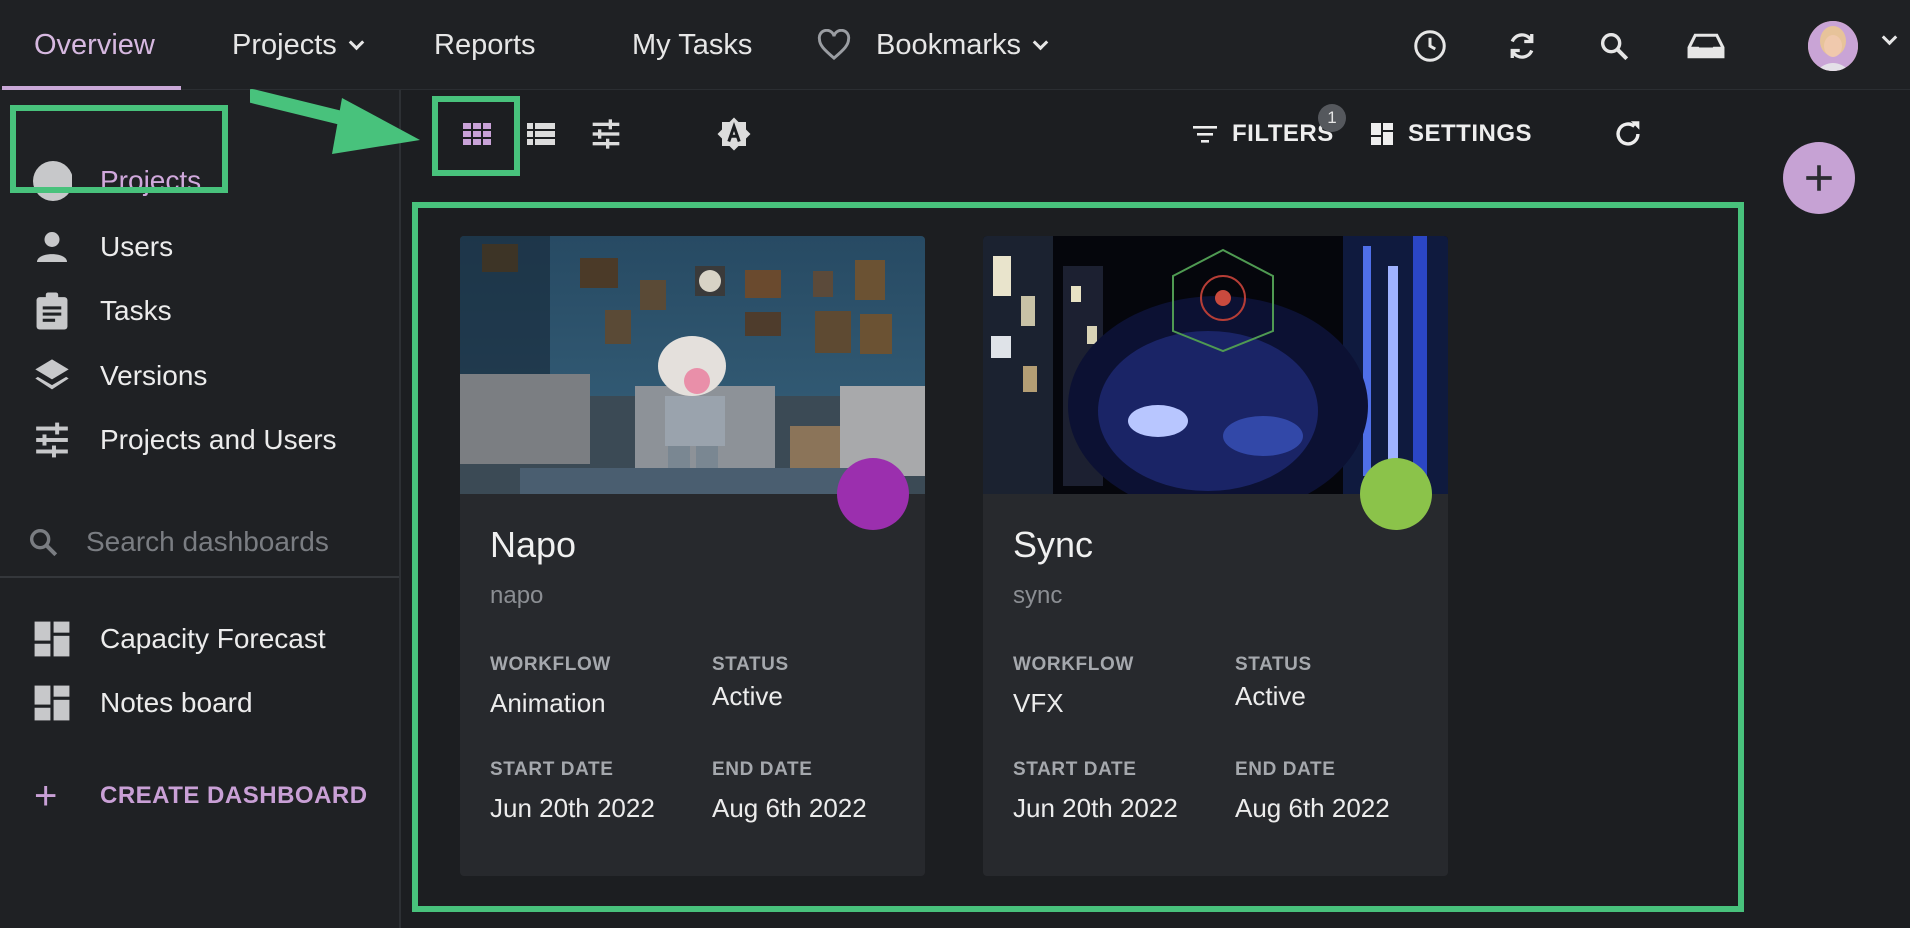 The width and height of the screenshot is (1910, 928). What do you see at coordinates (199, 311) in the screenshot?
I see `sidebar-item-tasks: Tasks` at bounding box center [199, 311].